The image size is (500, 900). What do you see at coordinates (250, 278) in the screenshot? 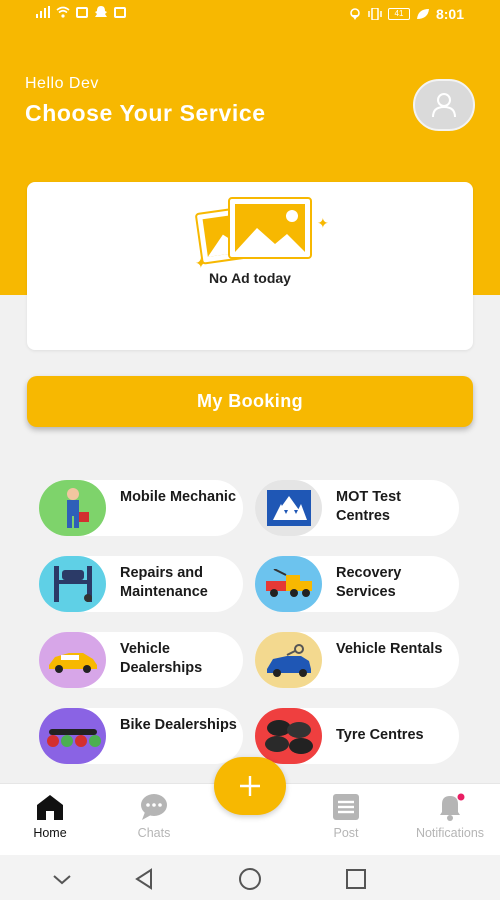
I see `ad-empty-text: No Ad today` at bounding box center [250, 278].